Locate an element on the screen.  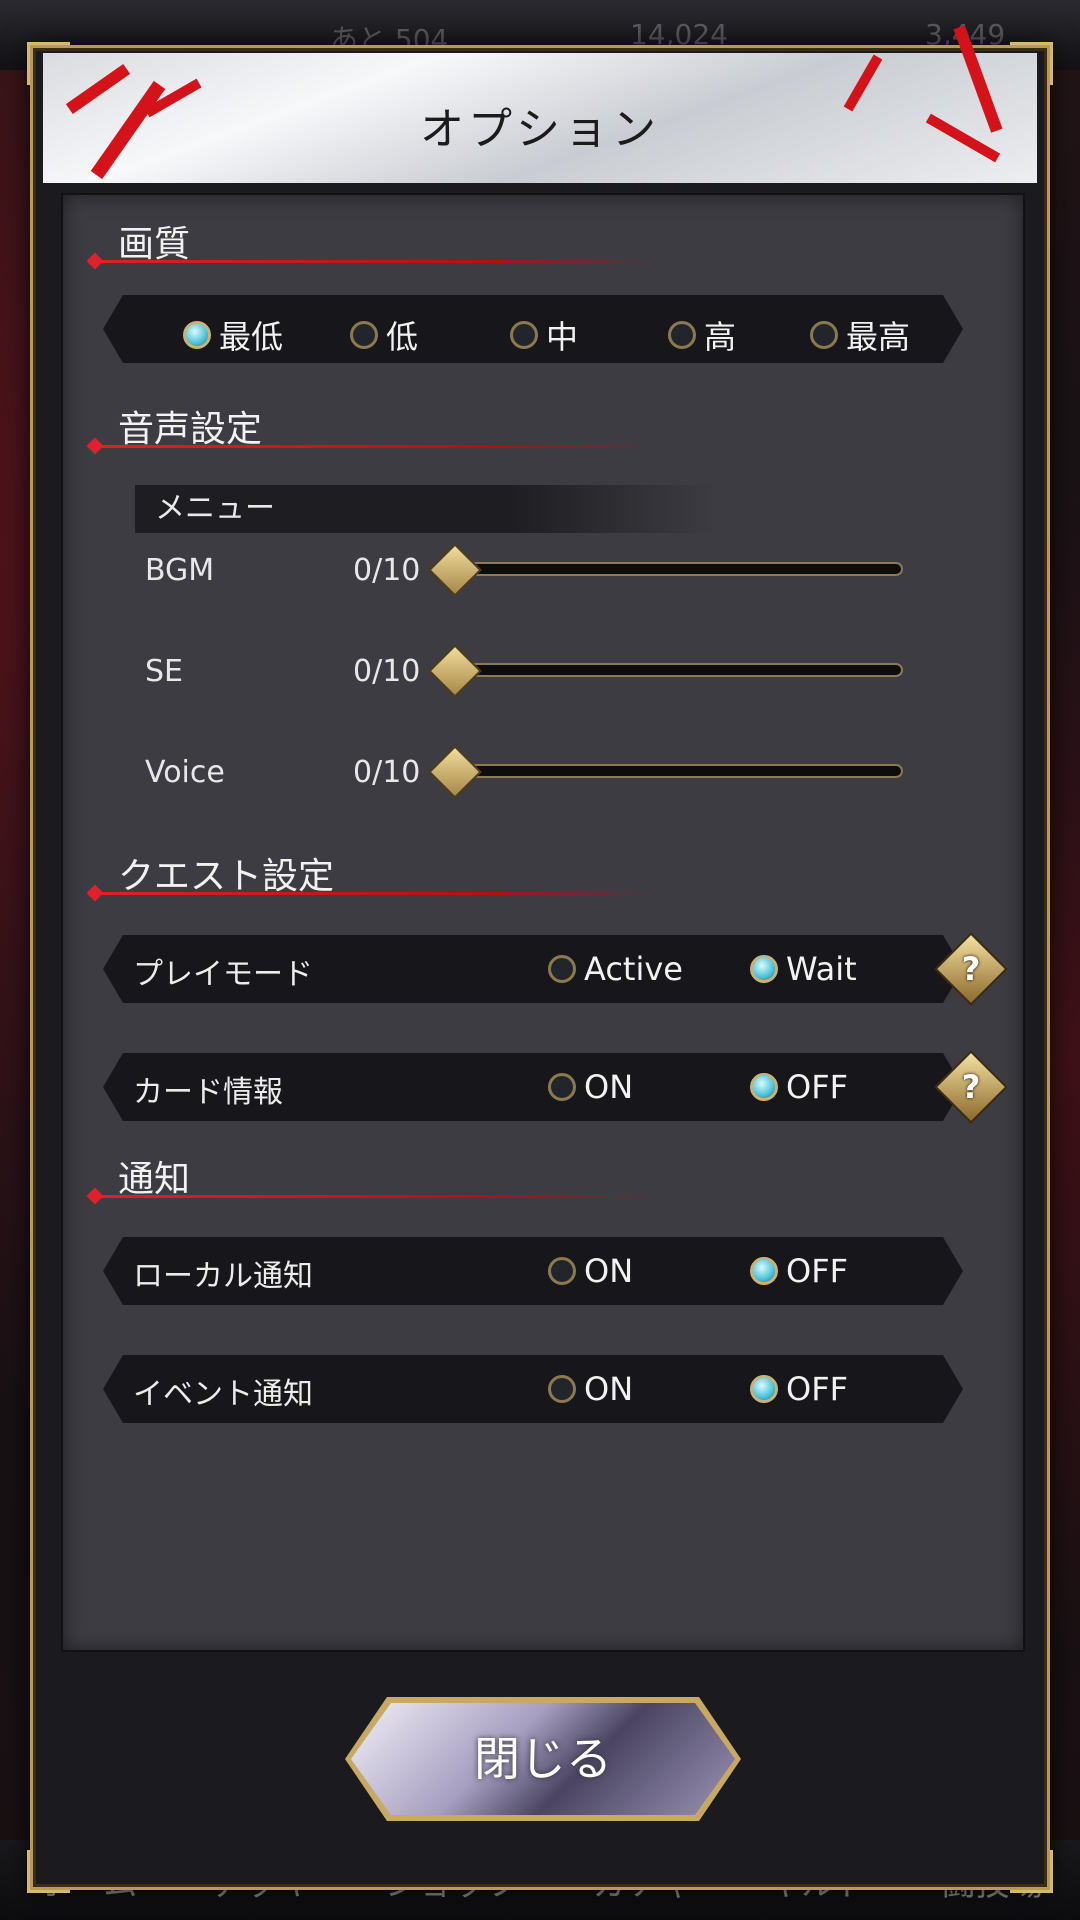
slider-value-voice: 0/10 is located at coordinates (387, 772).